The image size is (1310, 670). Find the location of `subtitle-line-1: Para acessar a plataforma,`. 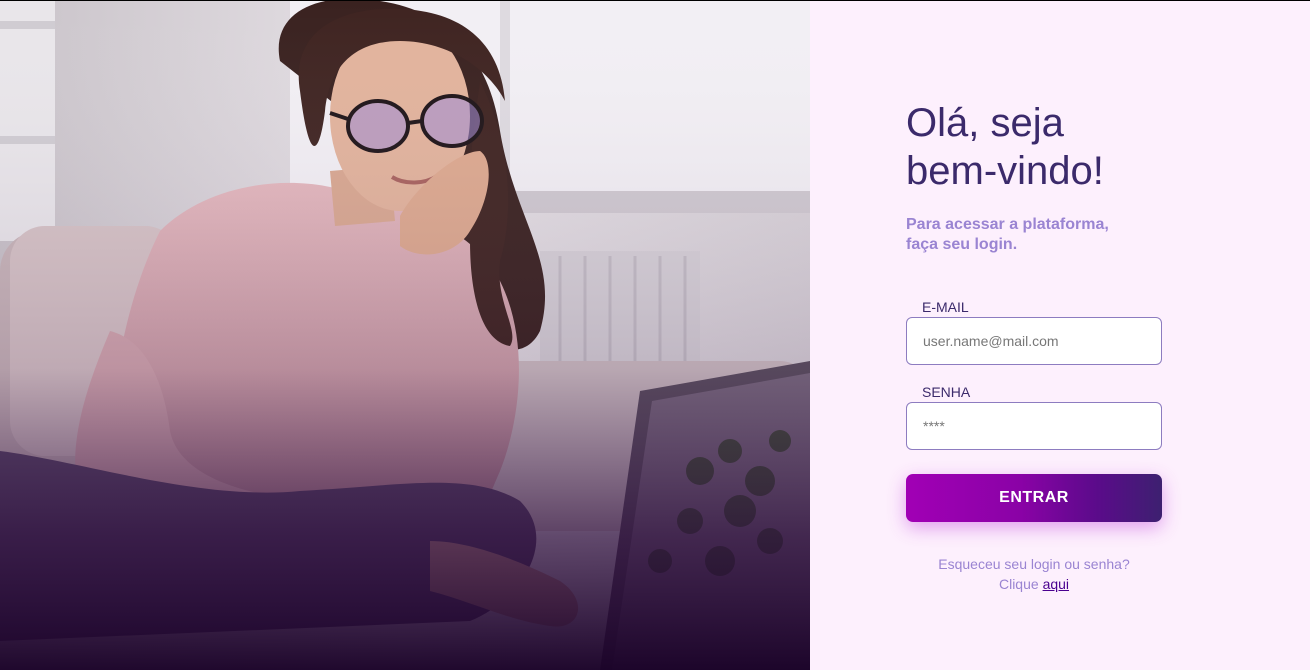

subtitle-line-1: Para acessar a plataforma, is located at coordinates (1007, 224).